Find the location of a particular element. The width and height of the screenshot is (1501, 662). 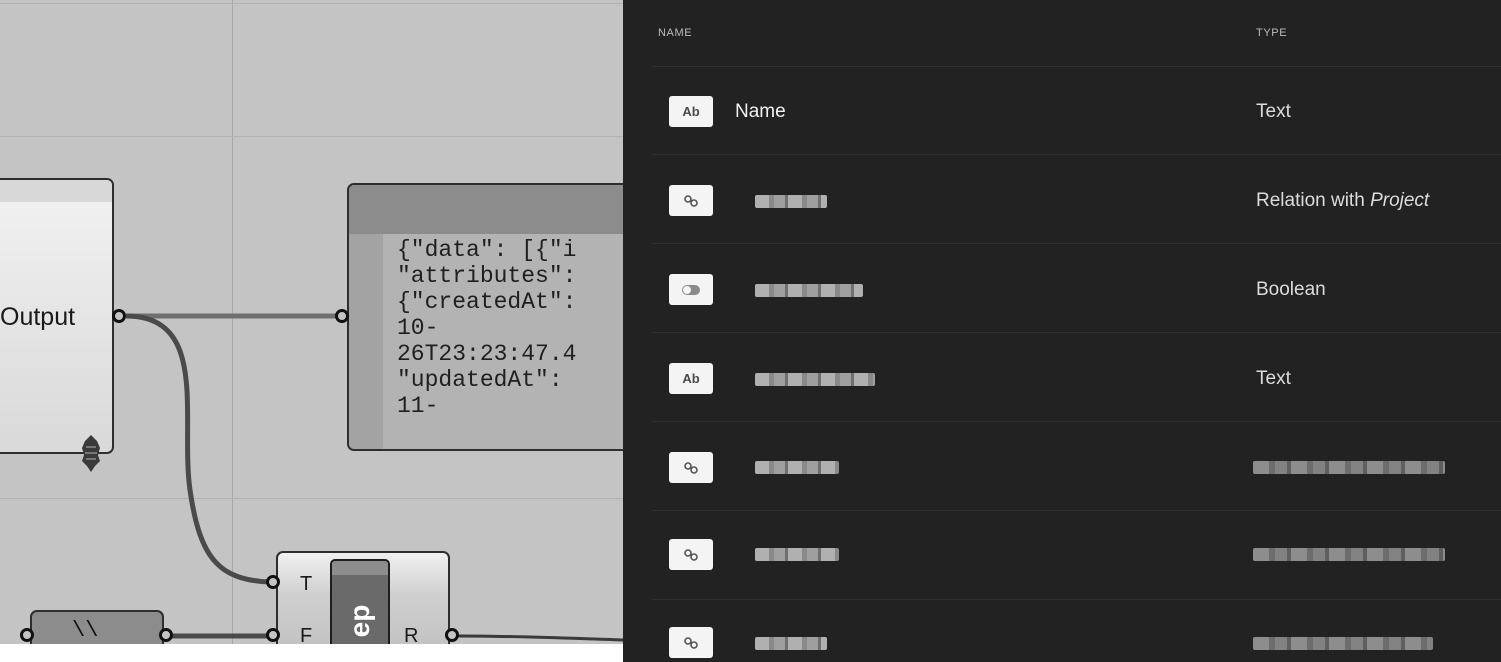

field-name: Name is located at coordinates (760, 111).